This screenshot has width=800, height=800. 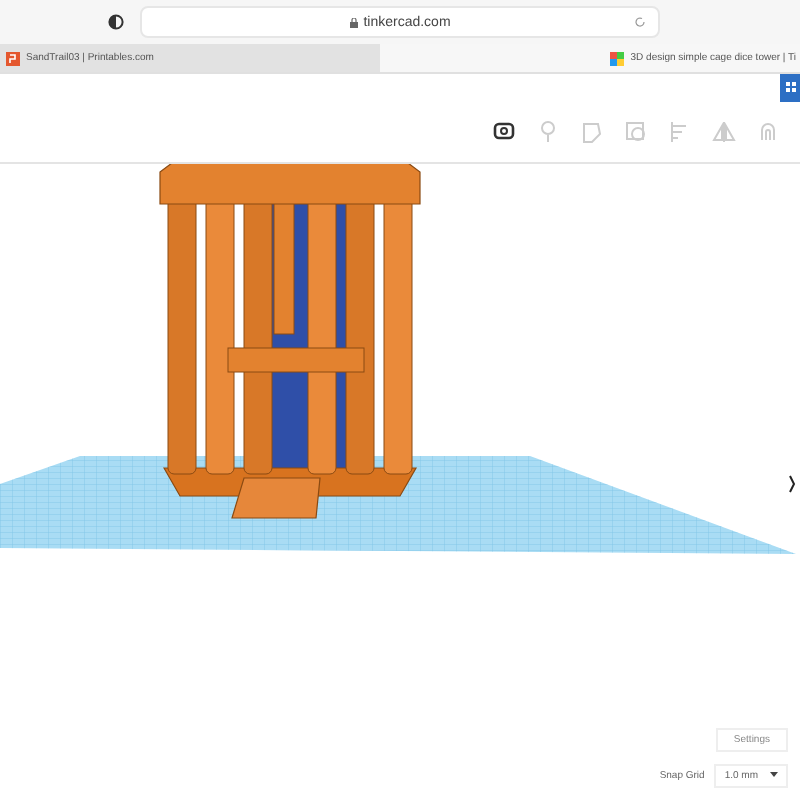 I want to click on mirror-icon, so click(x=724, y=132).